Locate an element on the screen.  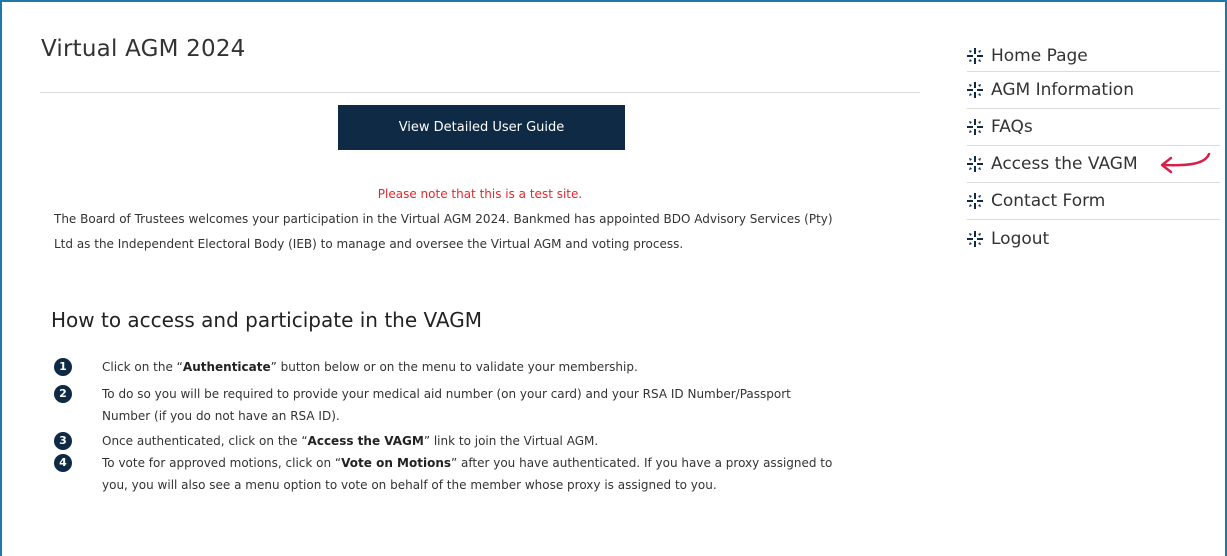
step-number-badge: 3 is located at coordinates (63, 441).